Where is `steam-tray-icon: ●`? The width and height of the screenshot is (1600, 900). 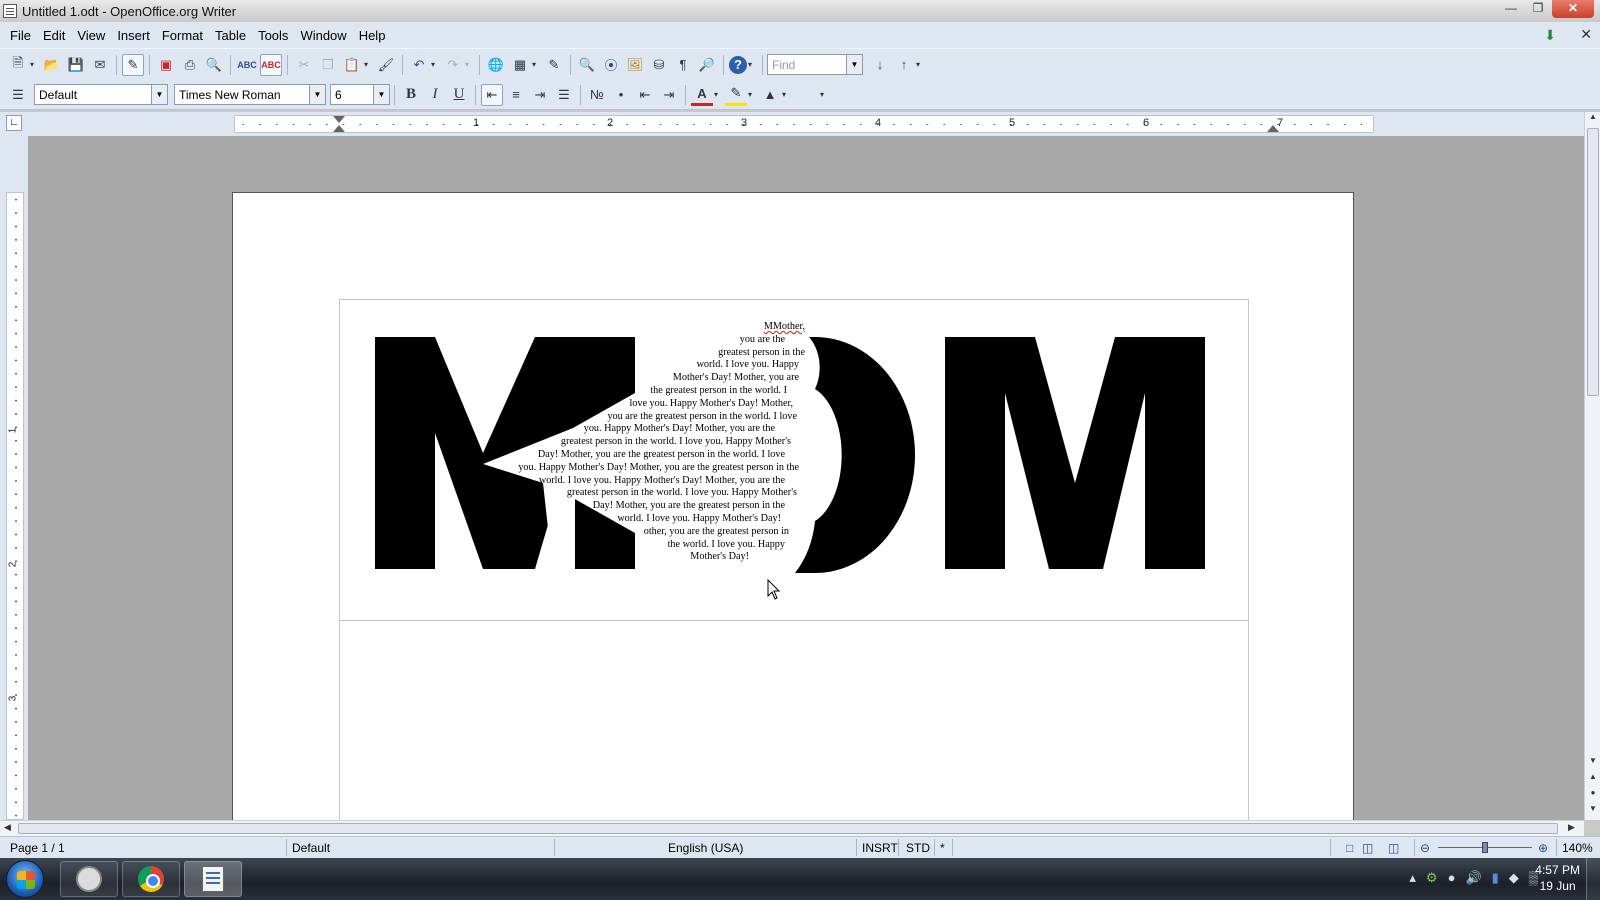
steam-tray-icon: ● is located at coordinates (1452, 878).